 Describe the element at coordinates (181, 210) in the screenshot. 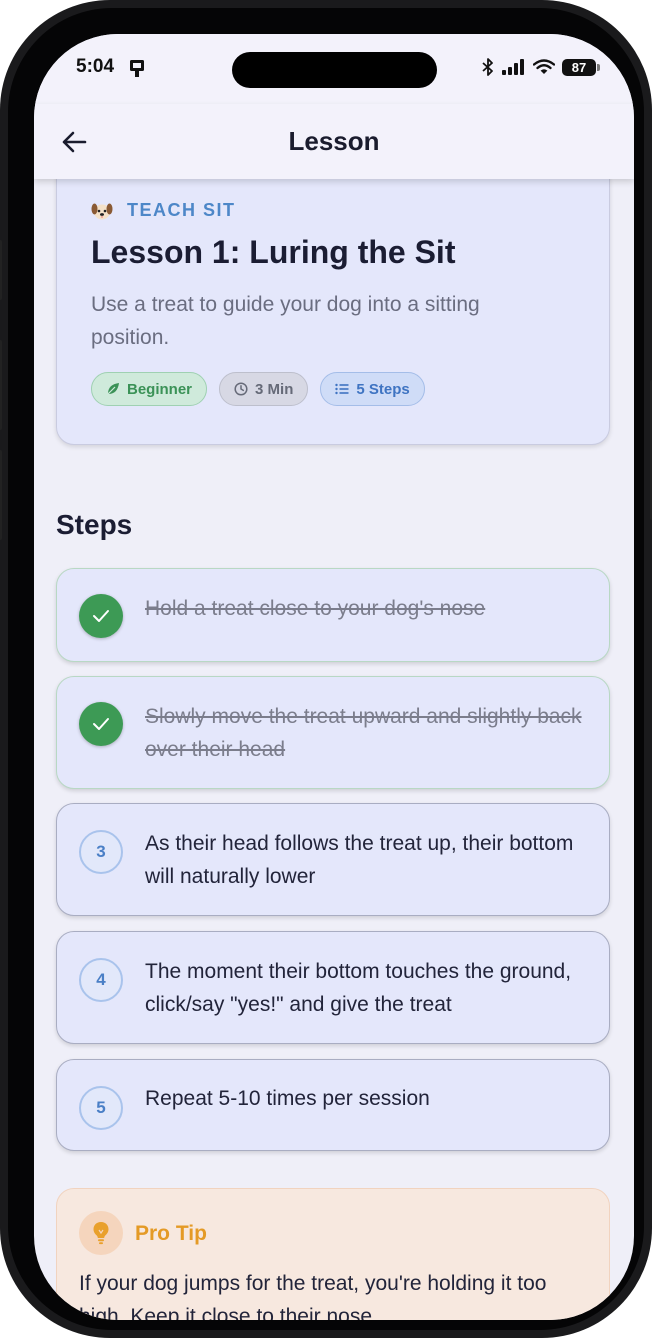

I see `lesson-category: TEACH SIT` at that location.